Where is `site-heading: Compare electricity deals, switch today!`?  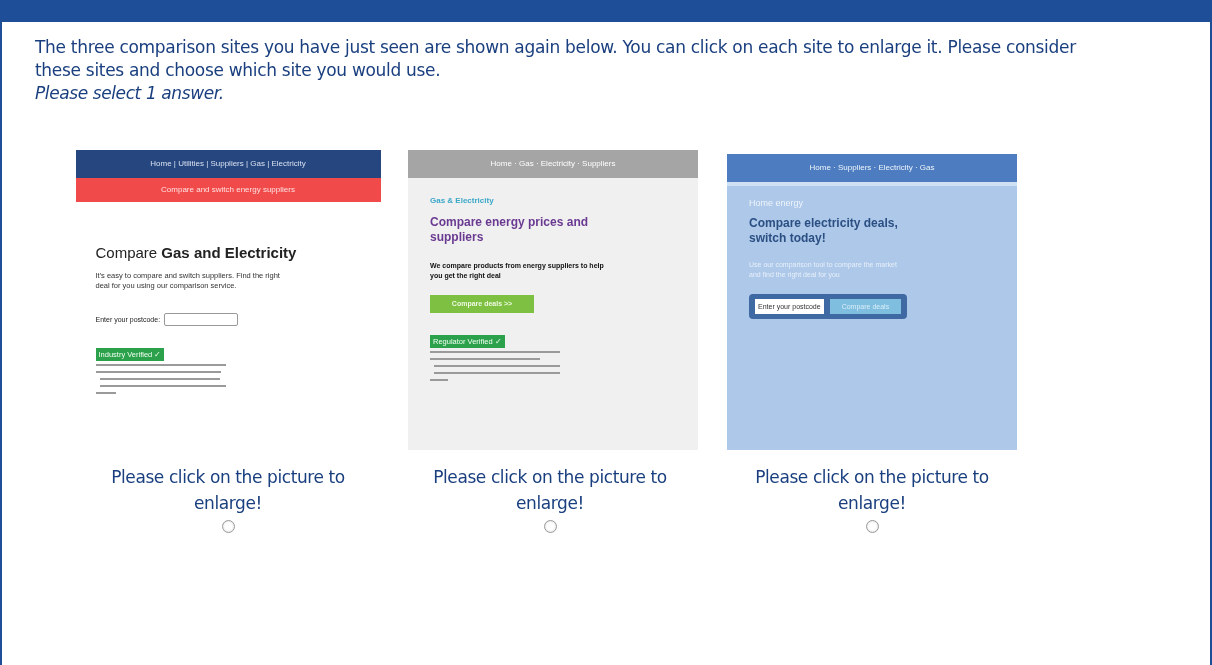 site-heading: Compare electricity deals, switch today! is located at coordinates (824, 231).